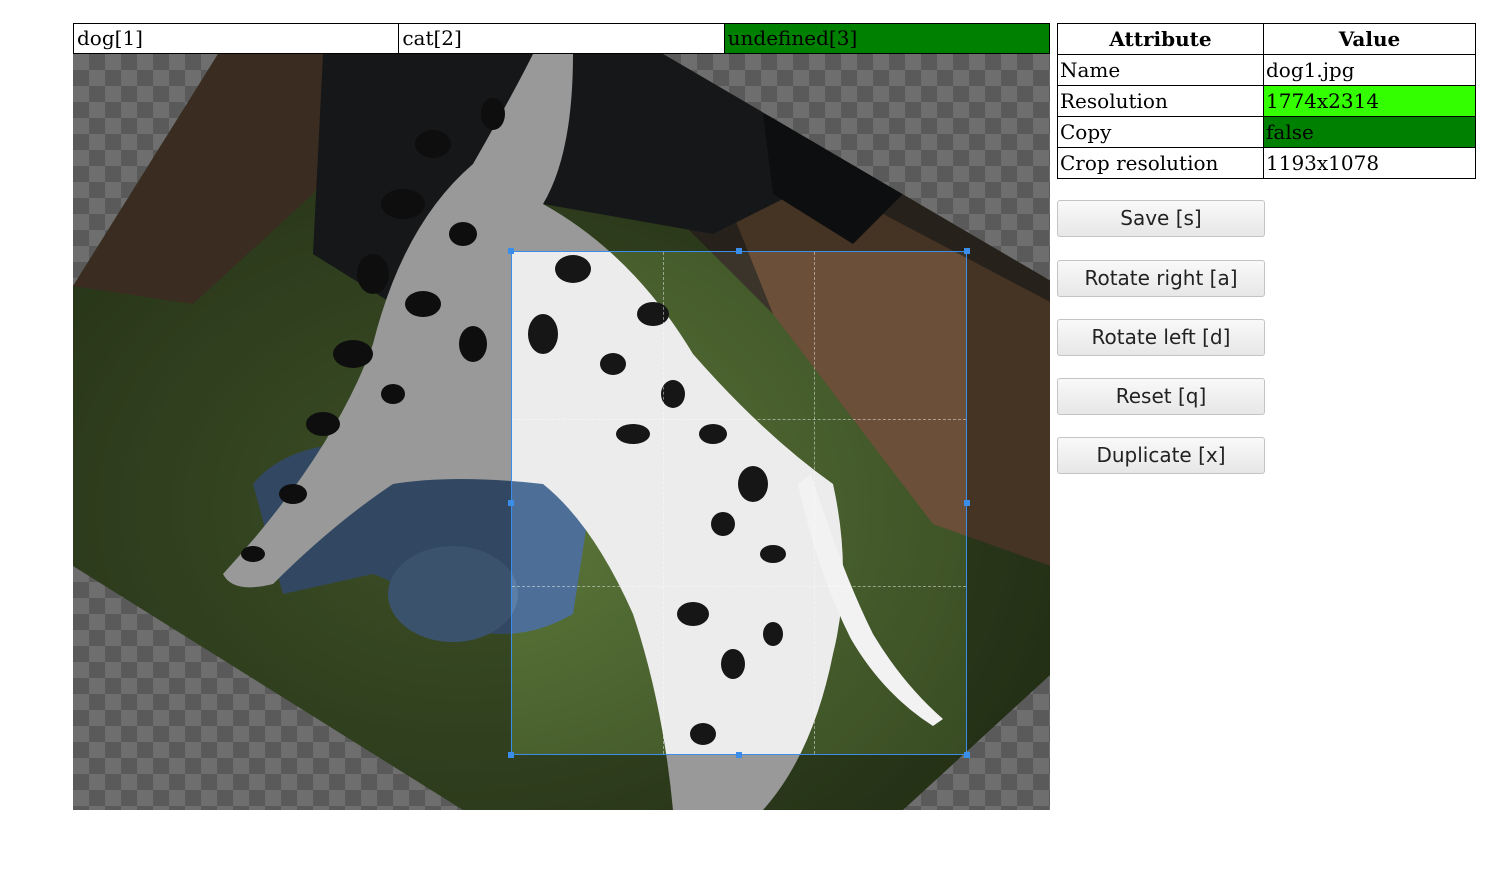 The image size is (1502, 878). What do you see at coordinates (1369, 70) in the screenshot?
I see `attr-name-value: dog1.jpg` at bounding box center [1369, 70].